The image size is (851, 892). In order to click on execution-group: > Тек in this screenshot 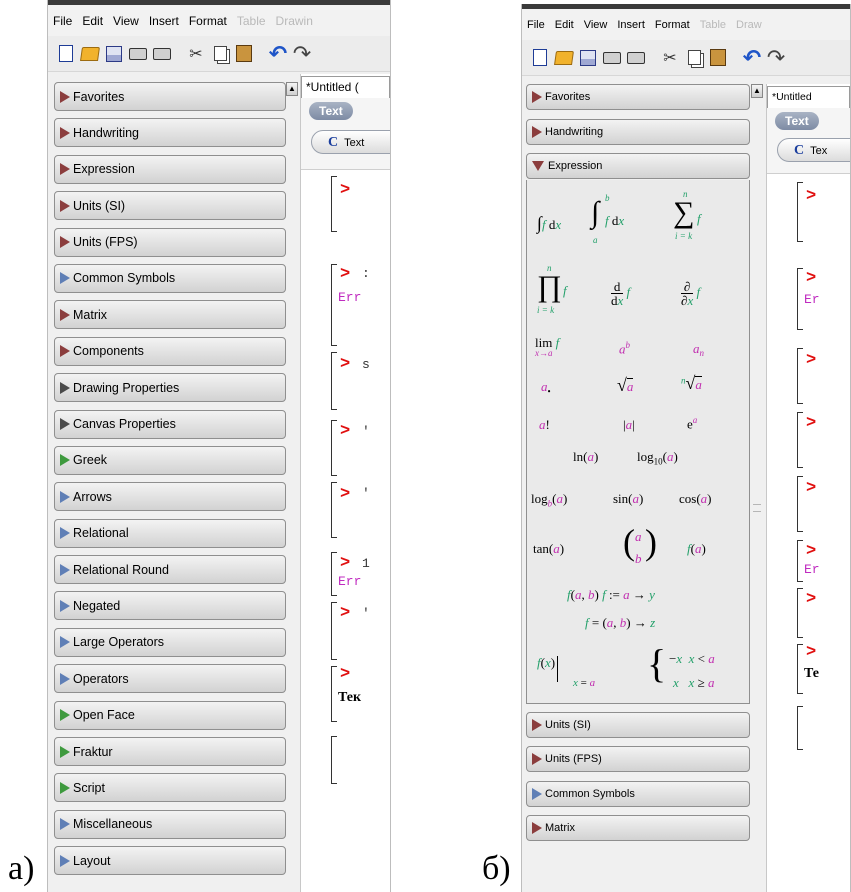, I will do `click(346, 694)`.